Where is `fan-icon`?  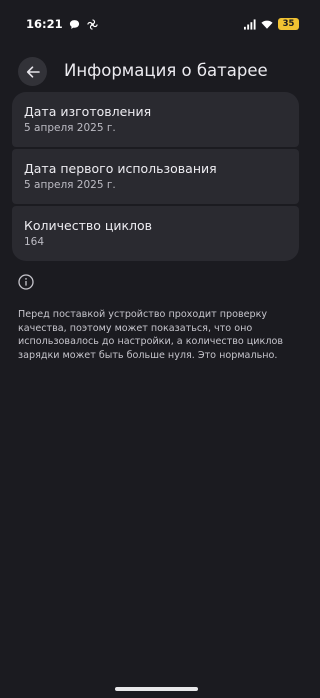 fan-icon is located at coordinates (93, 24).